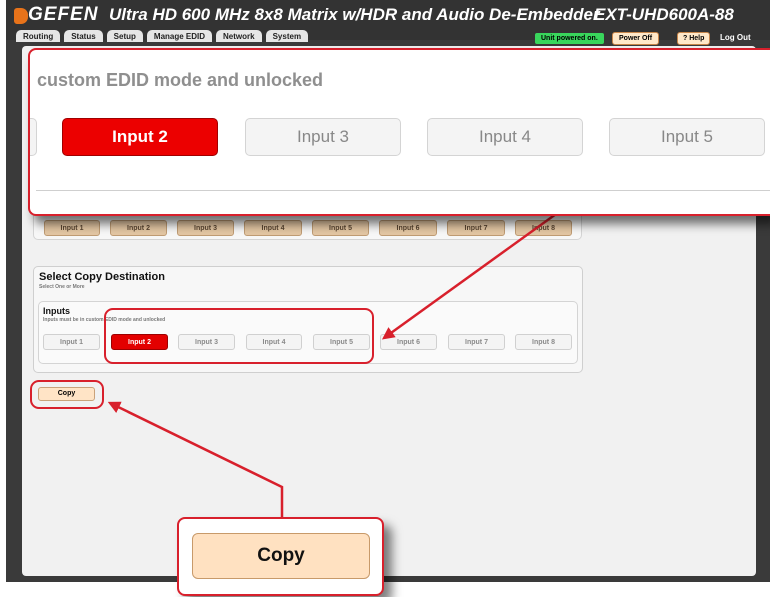 Image resolution: width=770 pixels, height=597 pixels. Describe the element at coordinates (476, 342) in the screenshot. I see `destination-input-7-button: Input 7` at that location.